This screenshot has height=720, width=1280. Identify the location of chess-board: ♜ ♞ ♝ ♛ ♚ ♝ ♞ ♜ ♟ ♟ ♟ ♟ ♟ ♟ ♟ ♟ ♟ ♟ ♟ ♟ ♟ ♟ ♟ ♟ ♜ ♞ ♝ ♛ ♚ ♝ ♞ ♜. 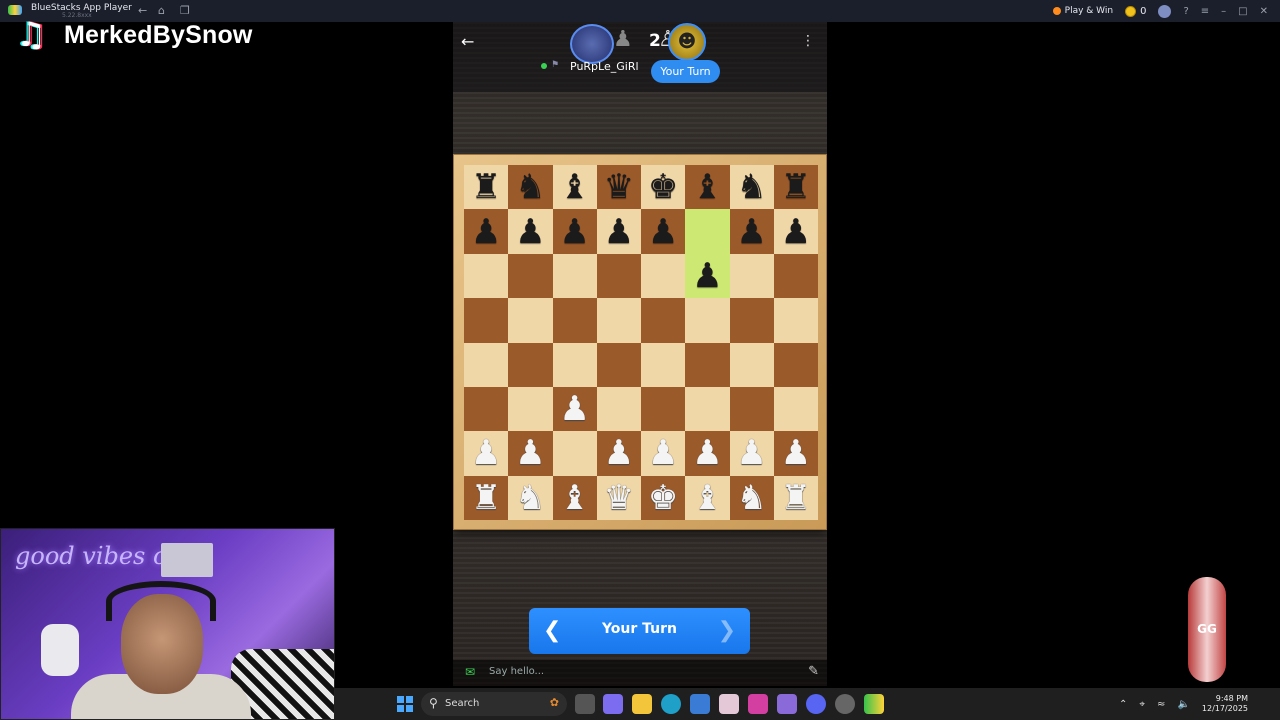
(641, 342).